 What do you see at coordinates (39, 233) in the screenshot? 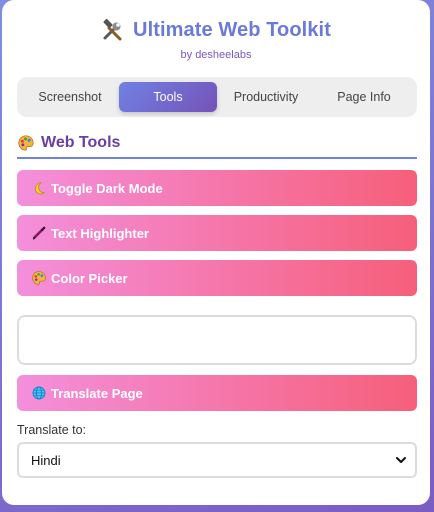
I see `pen-icon` at bounding box center [39, 233].